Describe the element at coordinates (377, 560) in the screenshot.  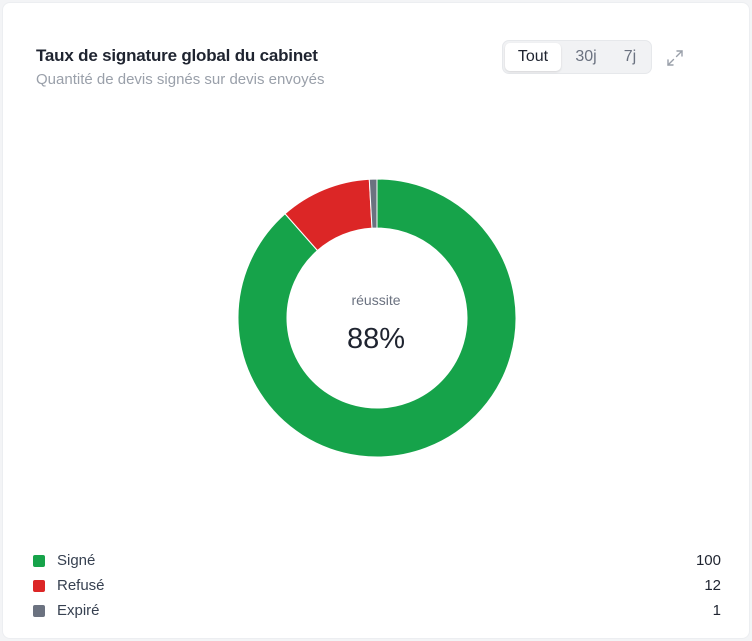
I see `legend-item-signe: Signé 100` at that location.